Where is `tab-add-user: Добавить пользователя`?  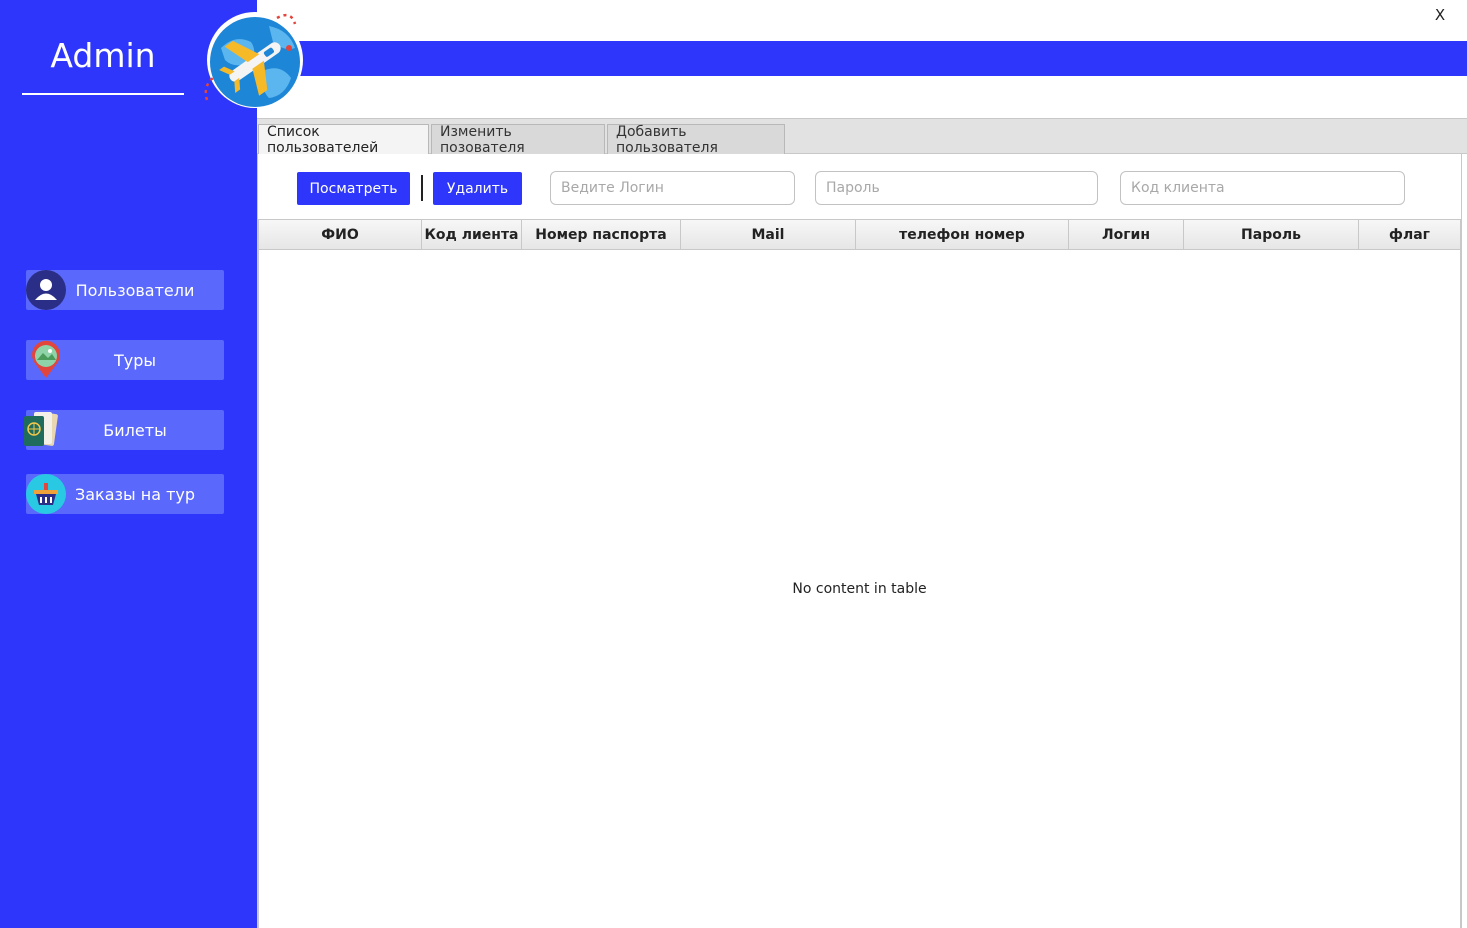 tab-add-user: Добавить пользователя is located at coordinates (696, 140).